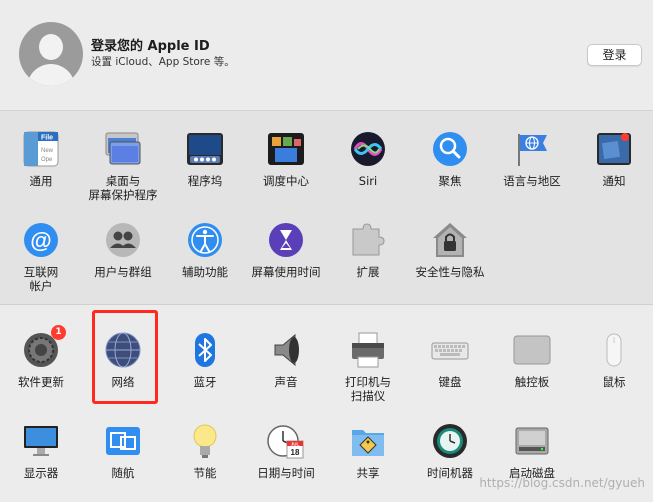 This screenshot has width=653, height=502. I want to click on sharing-icon, so click(368, 441).